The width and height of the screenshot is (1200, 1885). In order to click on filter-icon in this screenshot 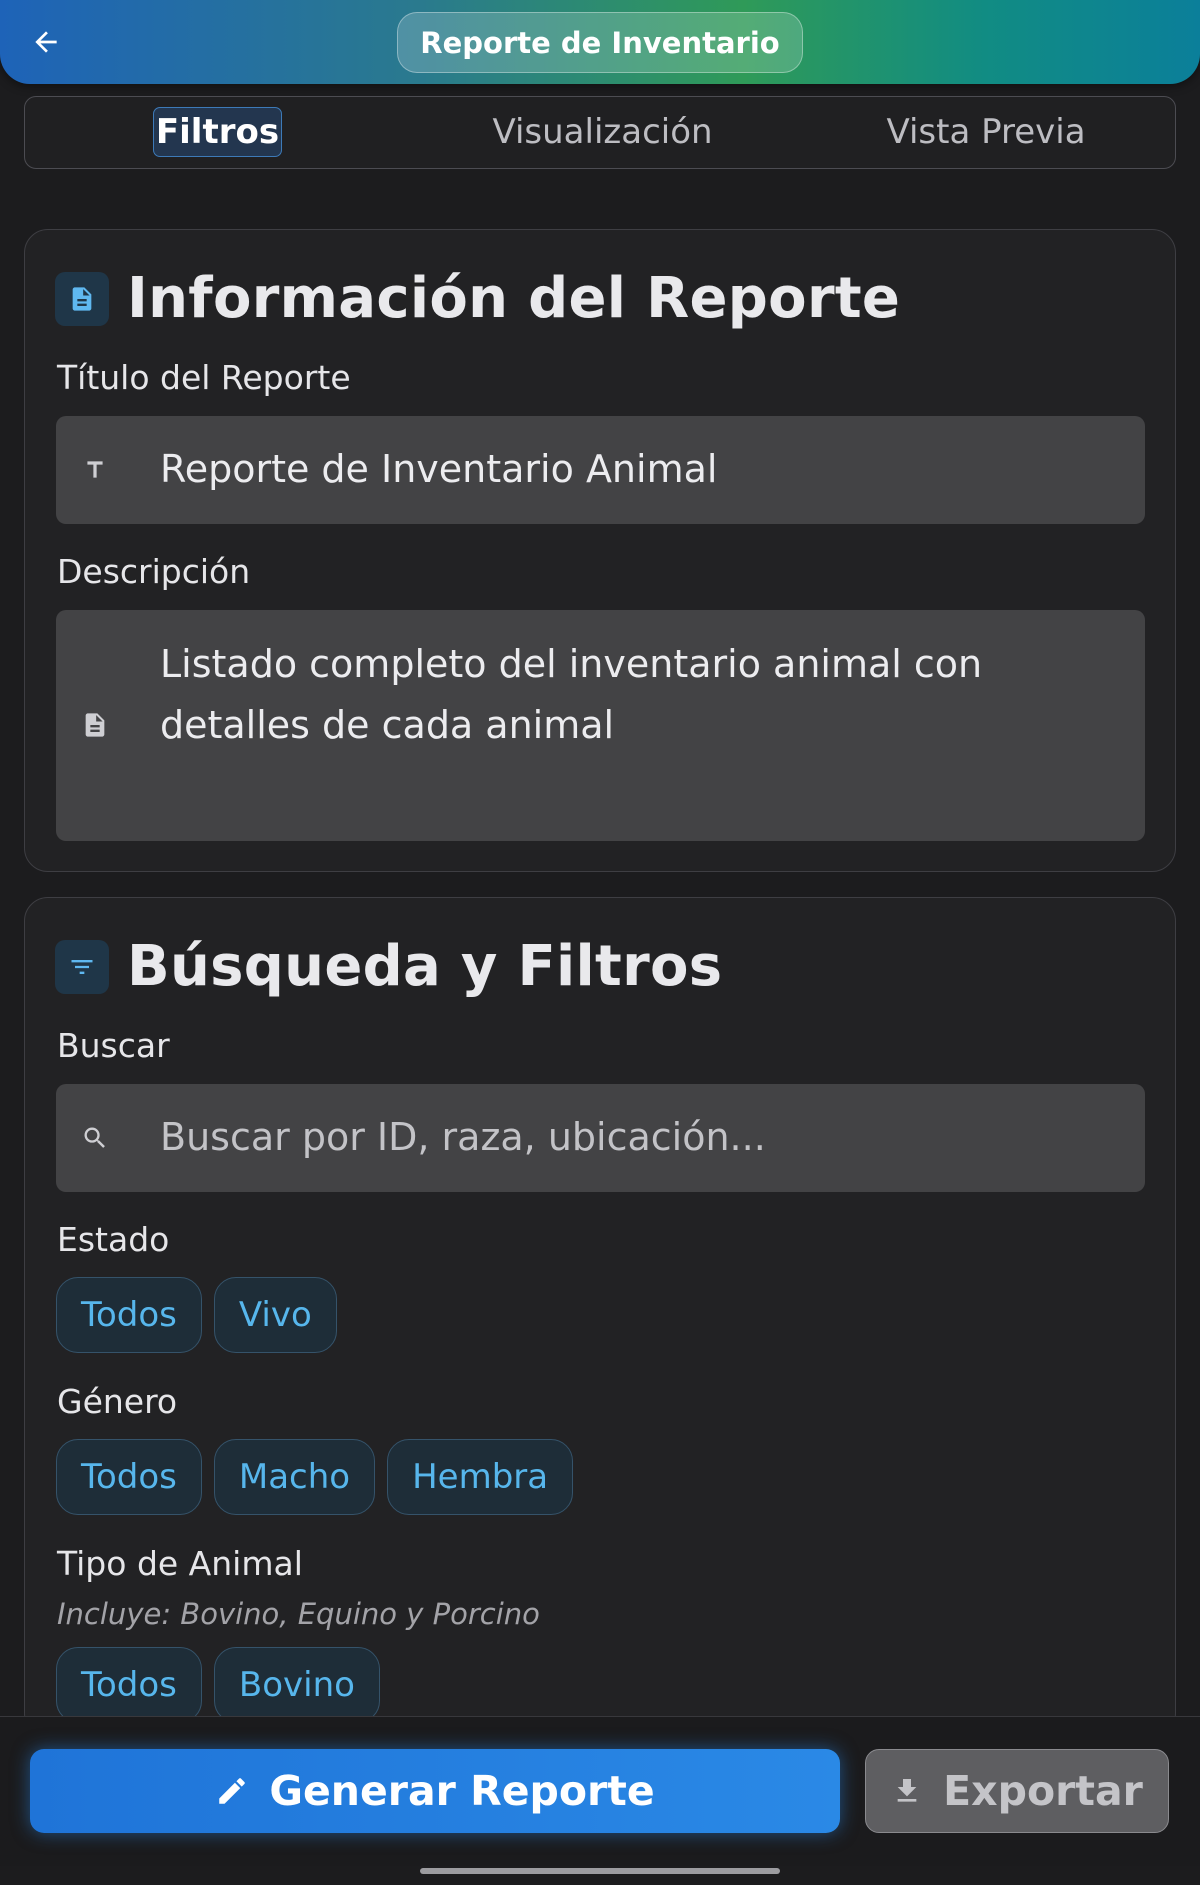, I will do `click(82, 966)`.